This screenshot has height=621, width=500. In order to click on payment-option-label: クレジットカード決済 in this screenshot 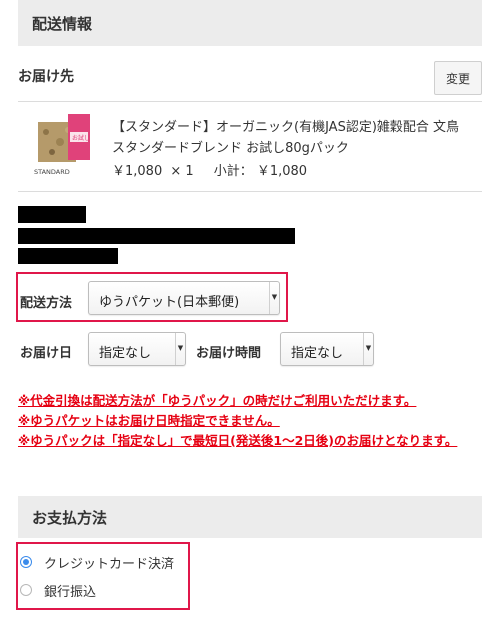, I will do `click(109, 564)`.